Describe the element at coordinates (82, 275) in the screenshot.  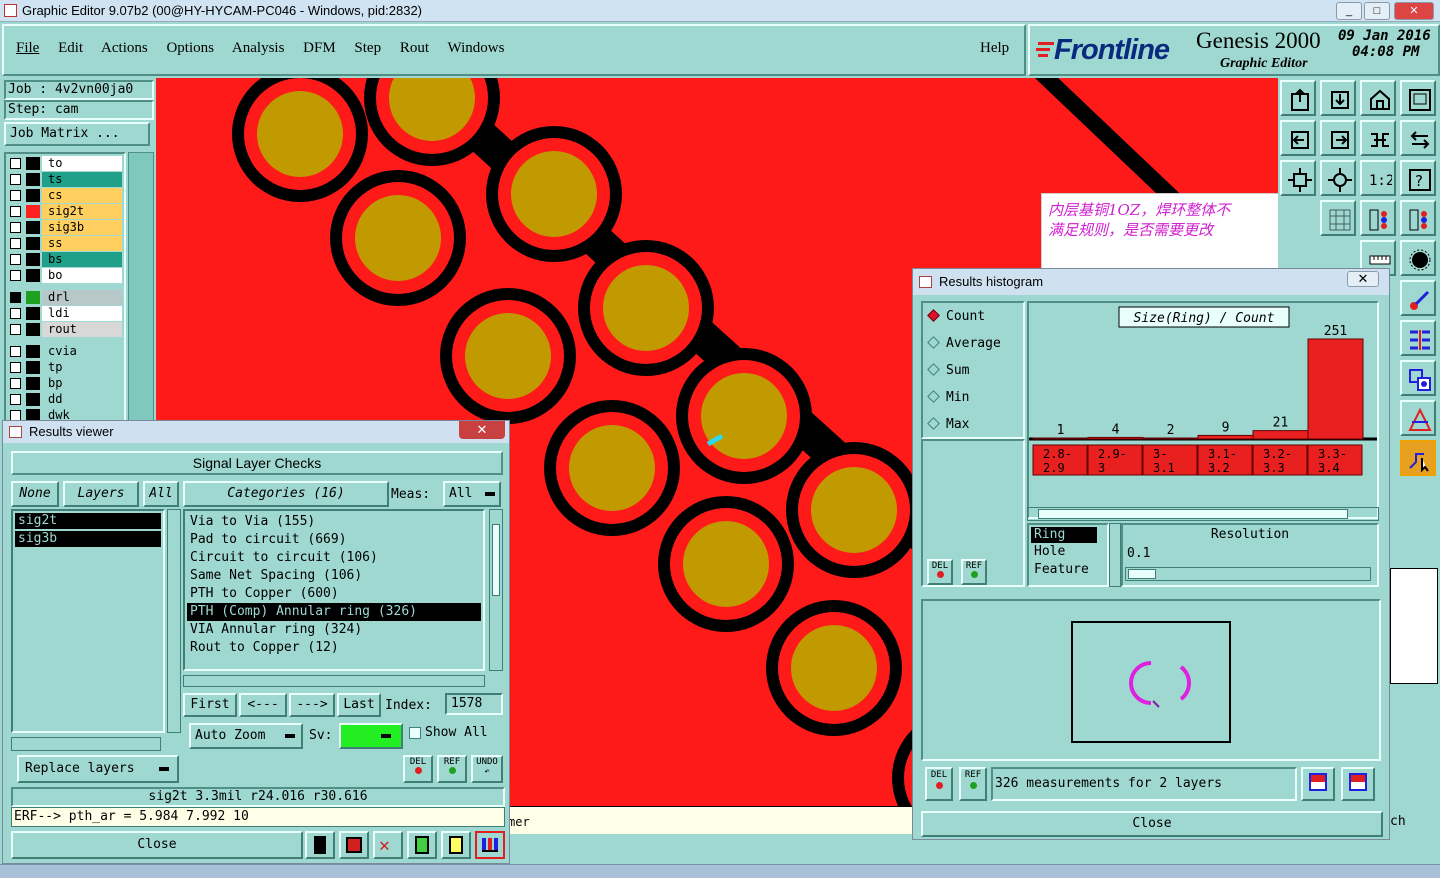
I see `layer-name: bo` at that location.